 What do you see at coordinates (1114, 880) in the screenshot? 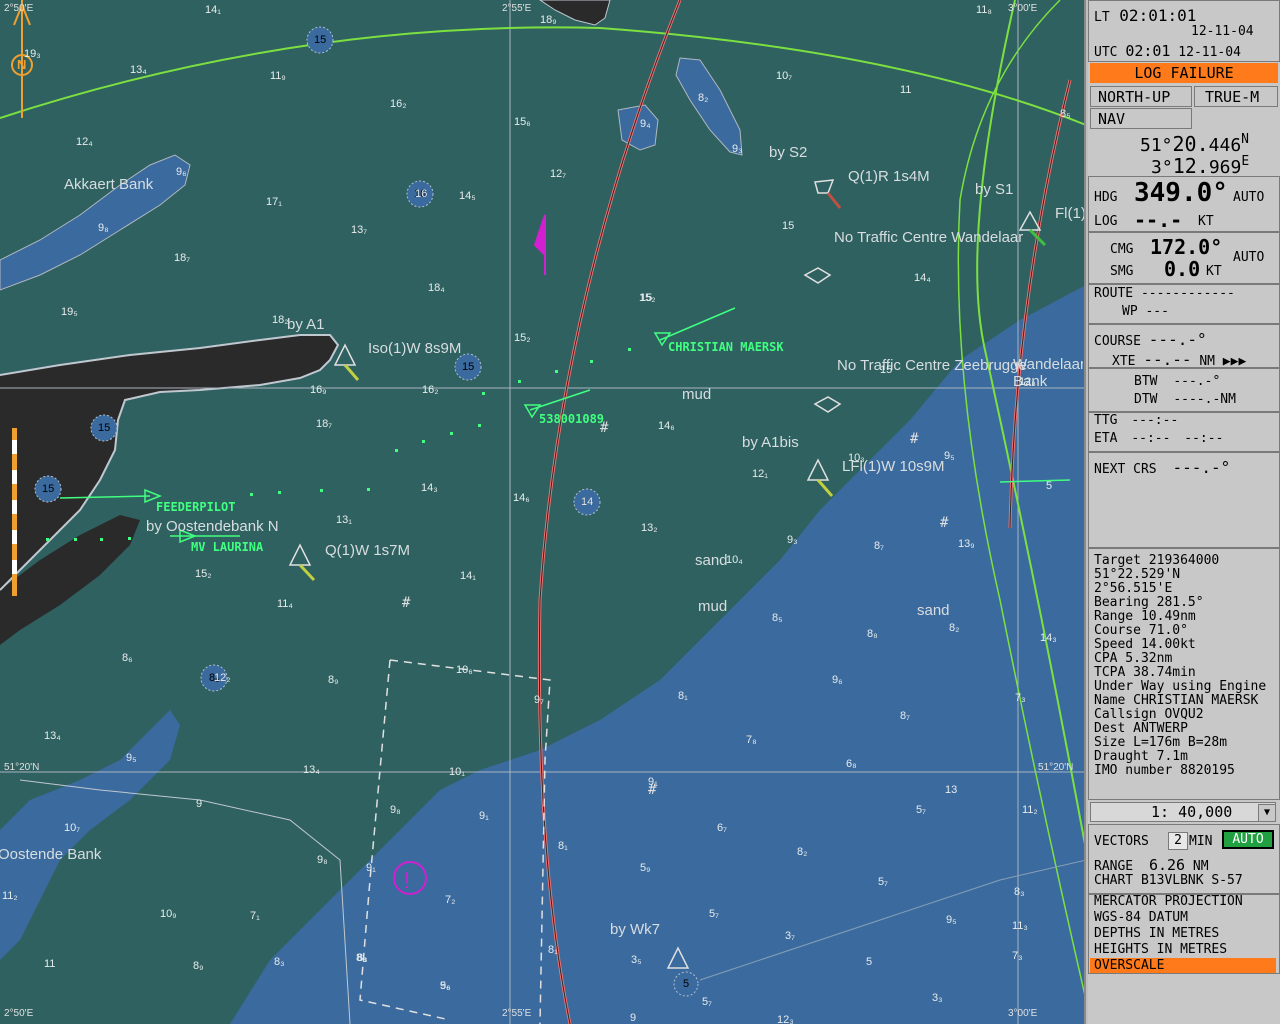
I see `chart-label: CHART` at bounding box center [1114, 880].